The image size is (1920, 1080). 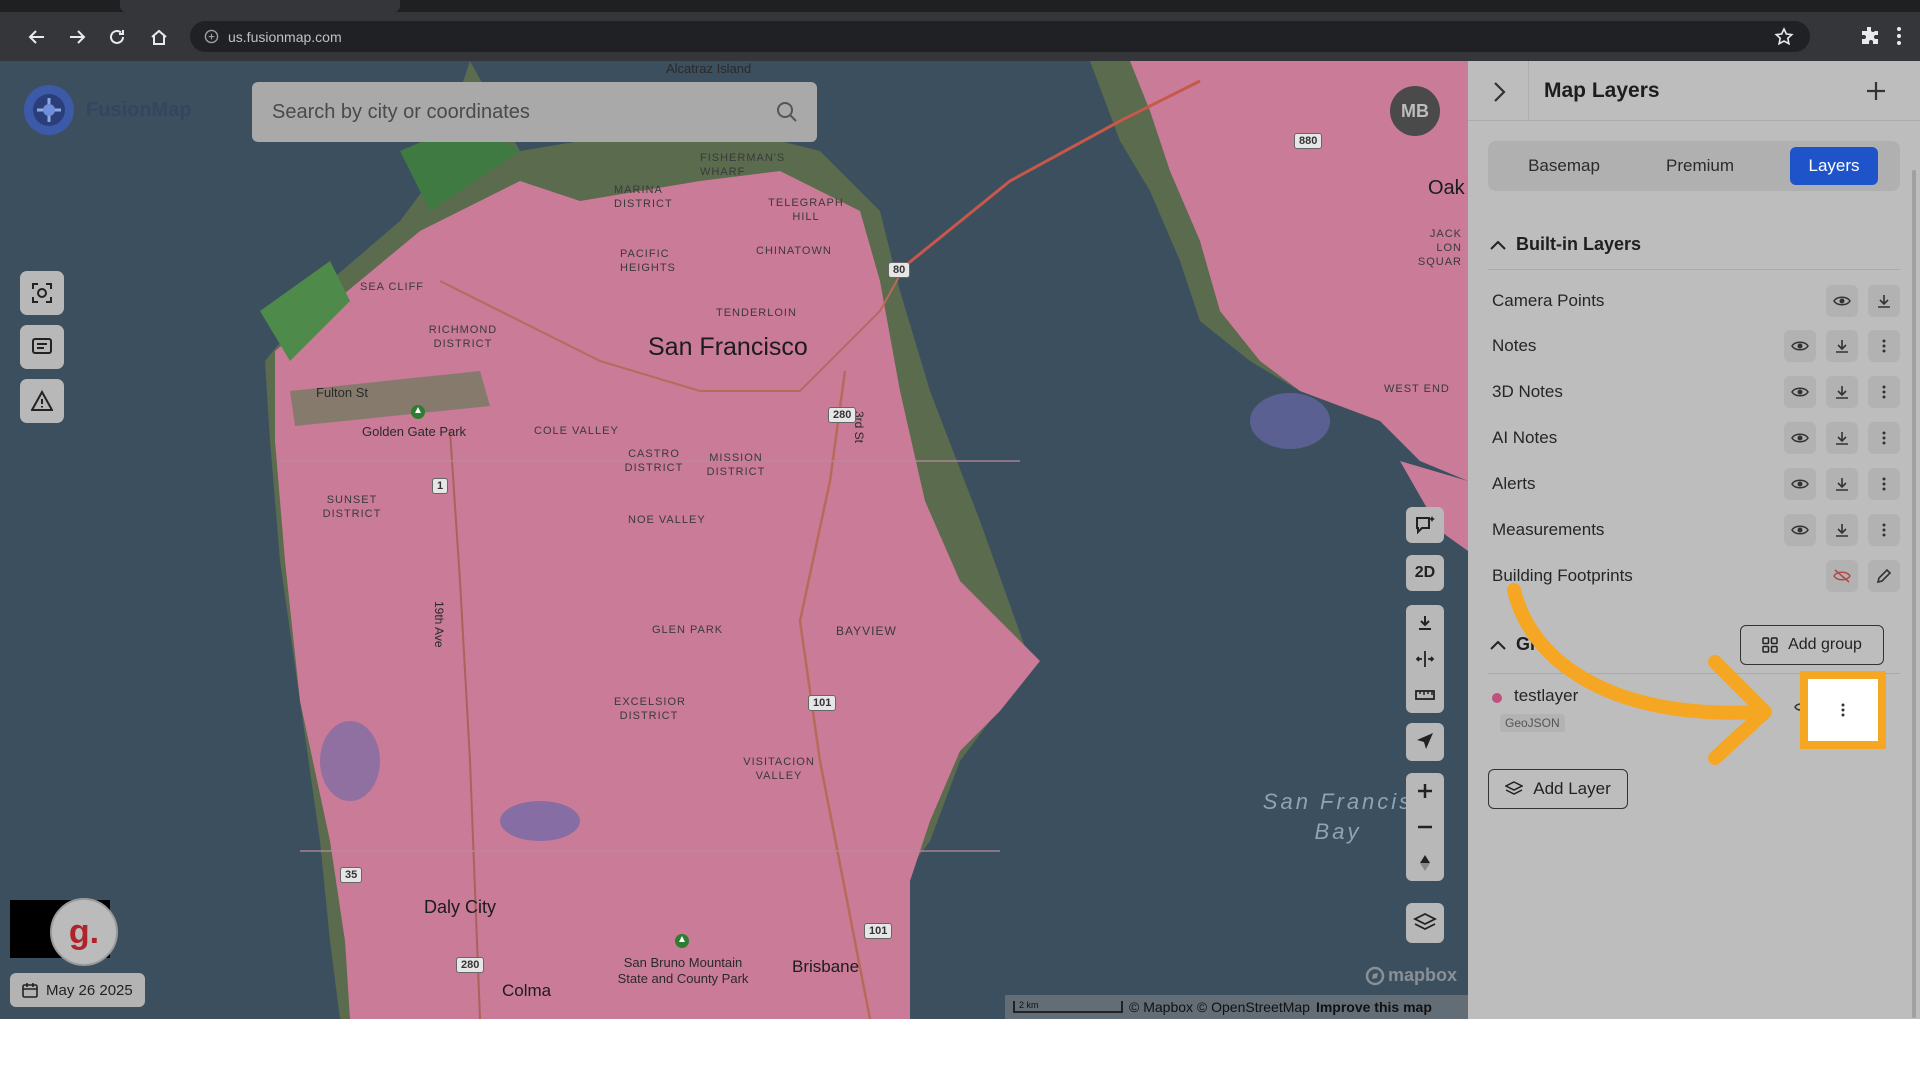 What do you see at coordinates (736, 465) in the screenshot?
I see `map-label-mission: MISSION DISTRICT` at bounding box center [736, 465].